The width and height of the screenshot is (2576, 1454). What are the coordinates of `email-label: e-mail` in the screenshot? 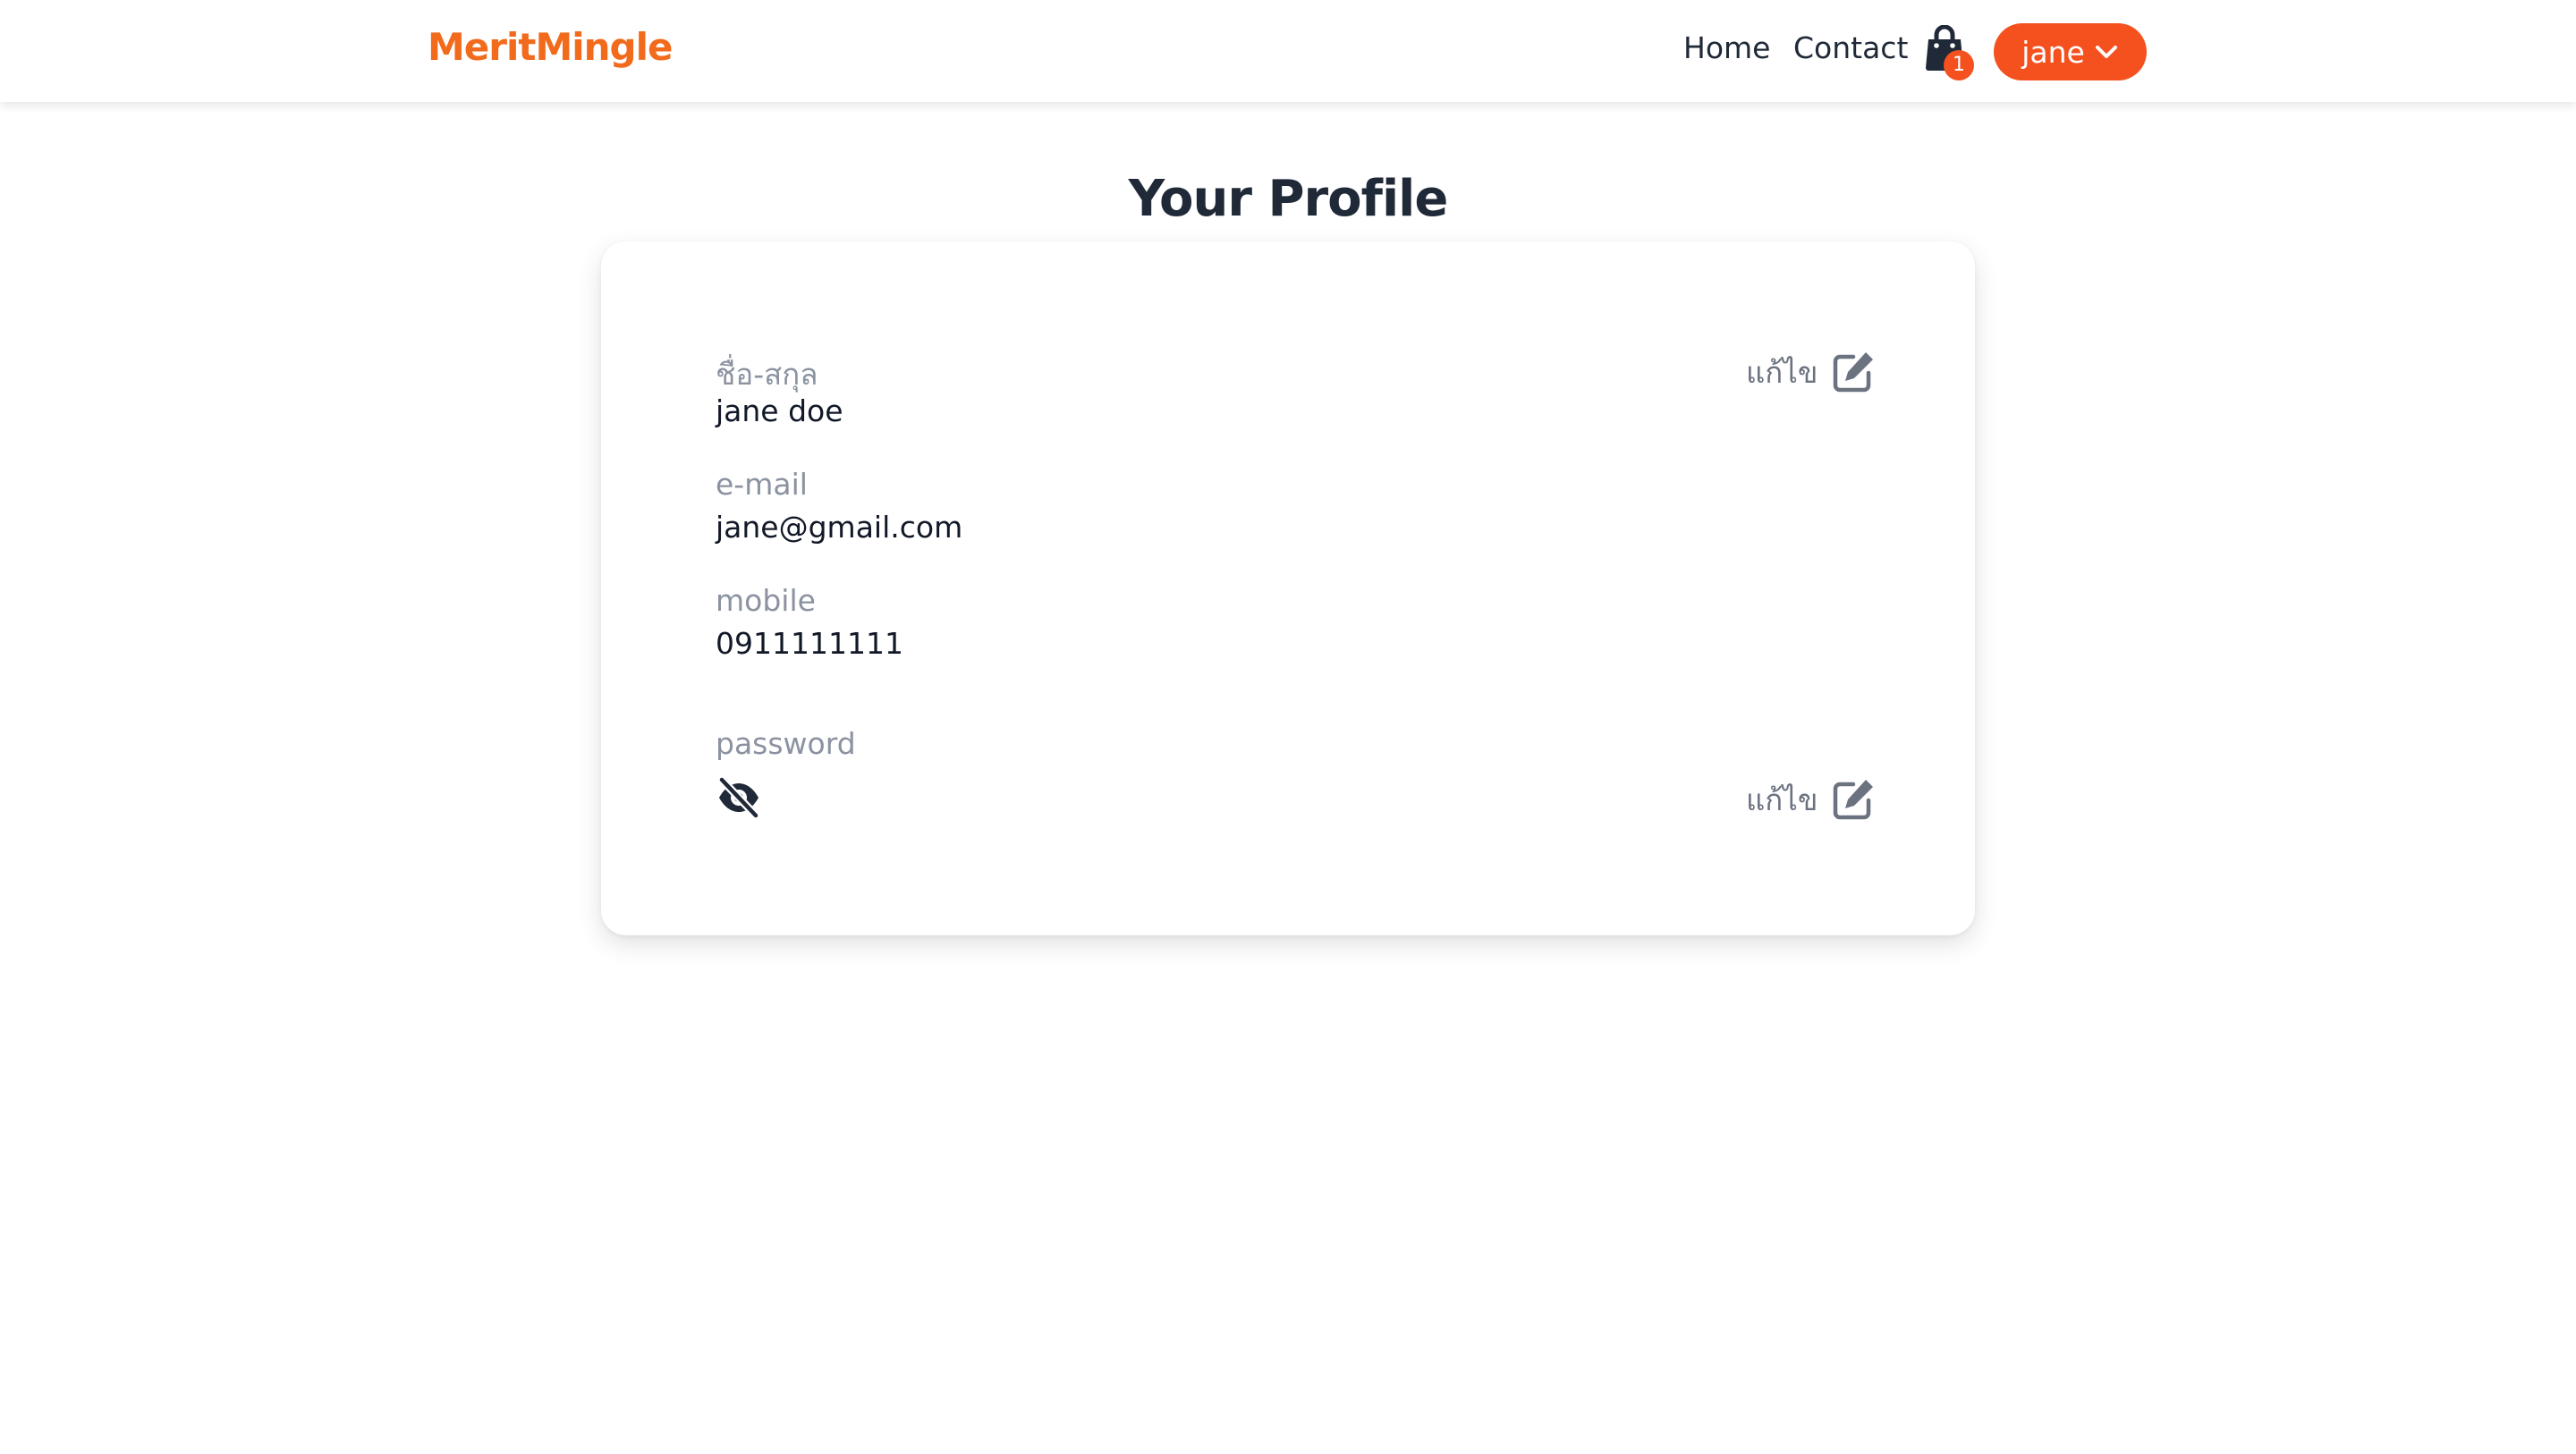 It's located at (762, 485).